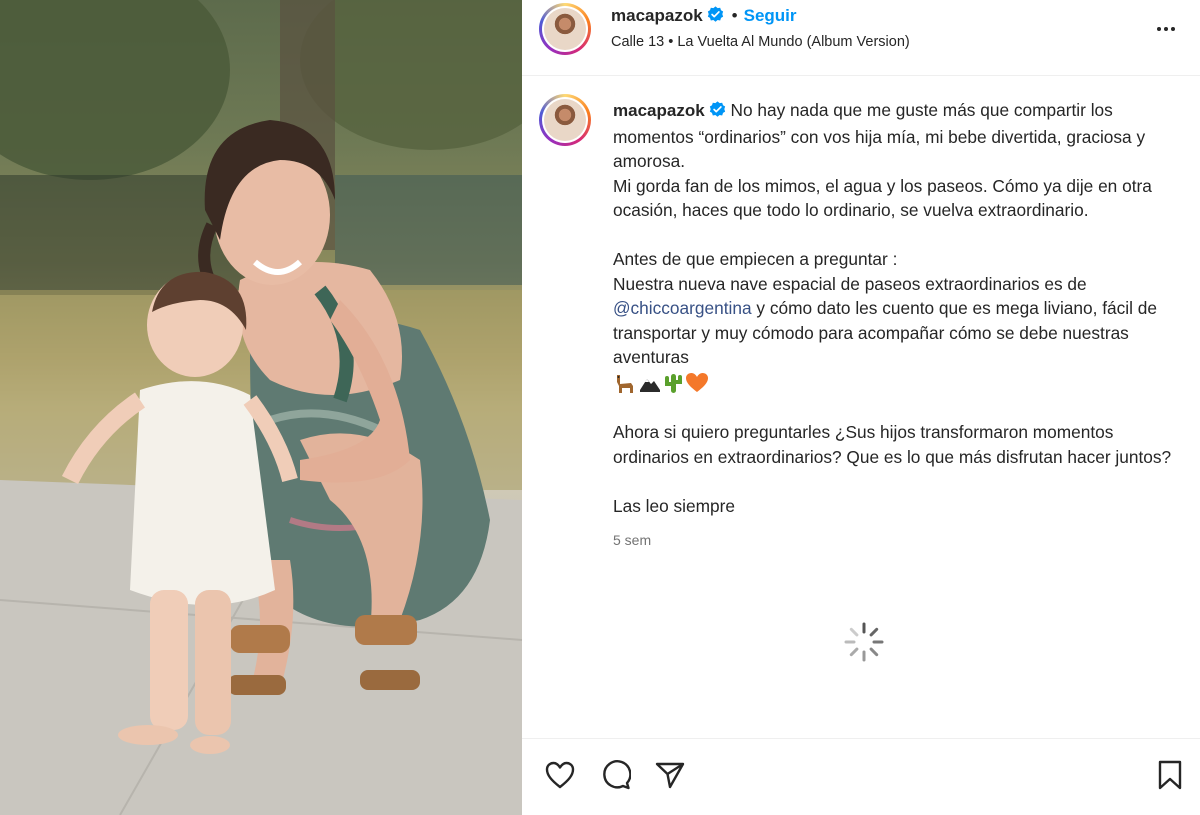 The width and height of the screenshot is (1200, 815). I want to click on action-bar, so click(861, 776).